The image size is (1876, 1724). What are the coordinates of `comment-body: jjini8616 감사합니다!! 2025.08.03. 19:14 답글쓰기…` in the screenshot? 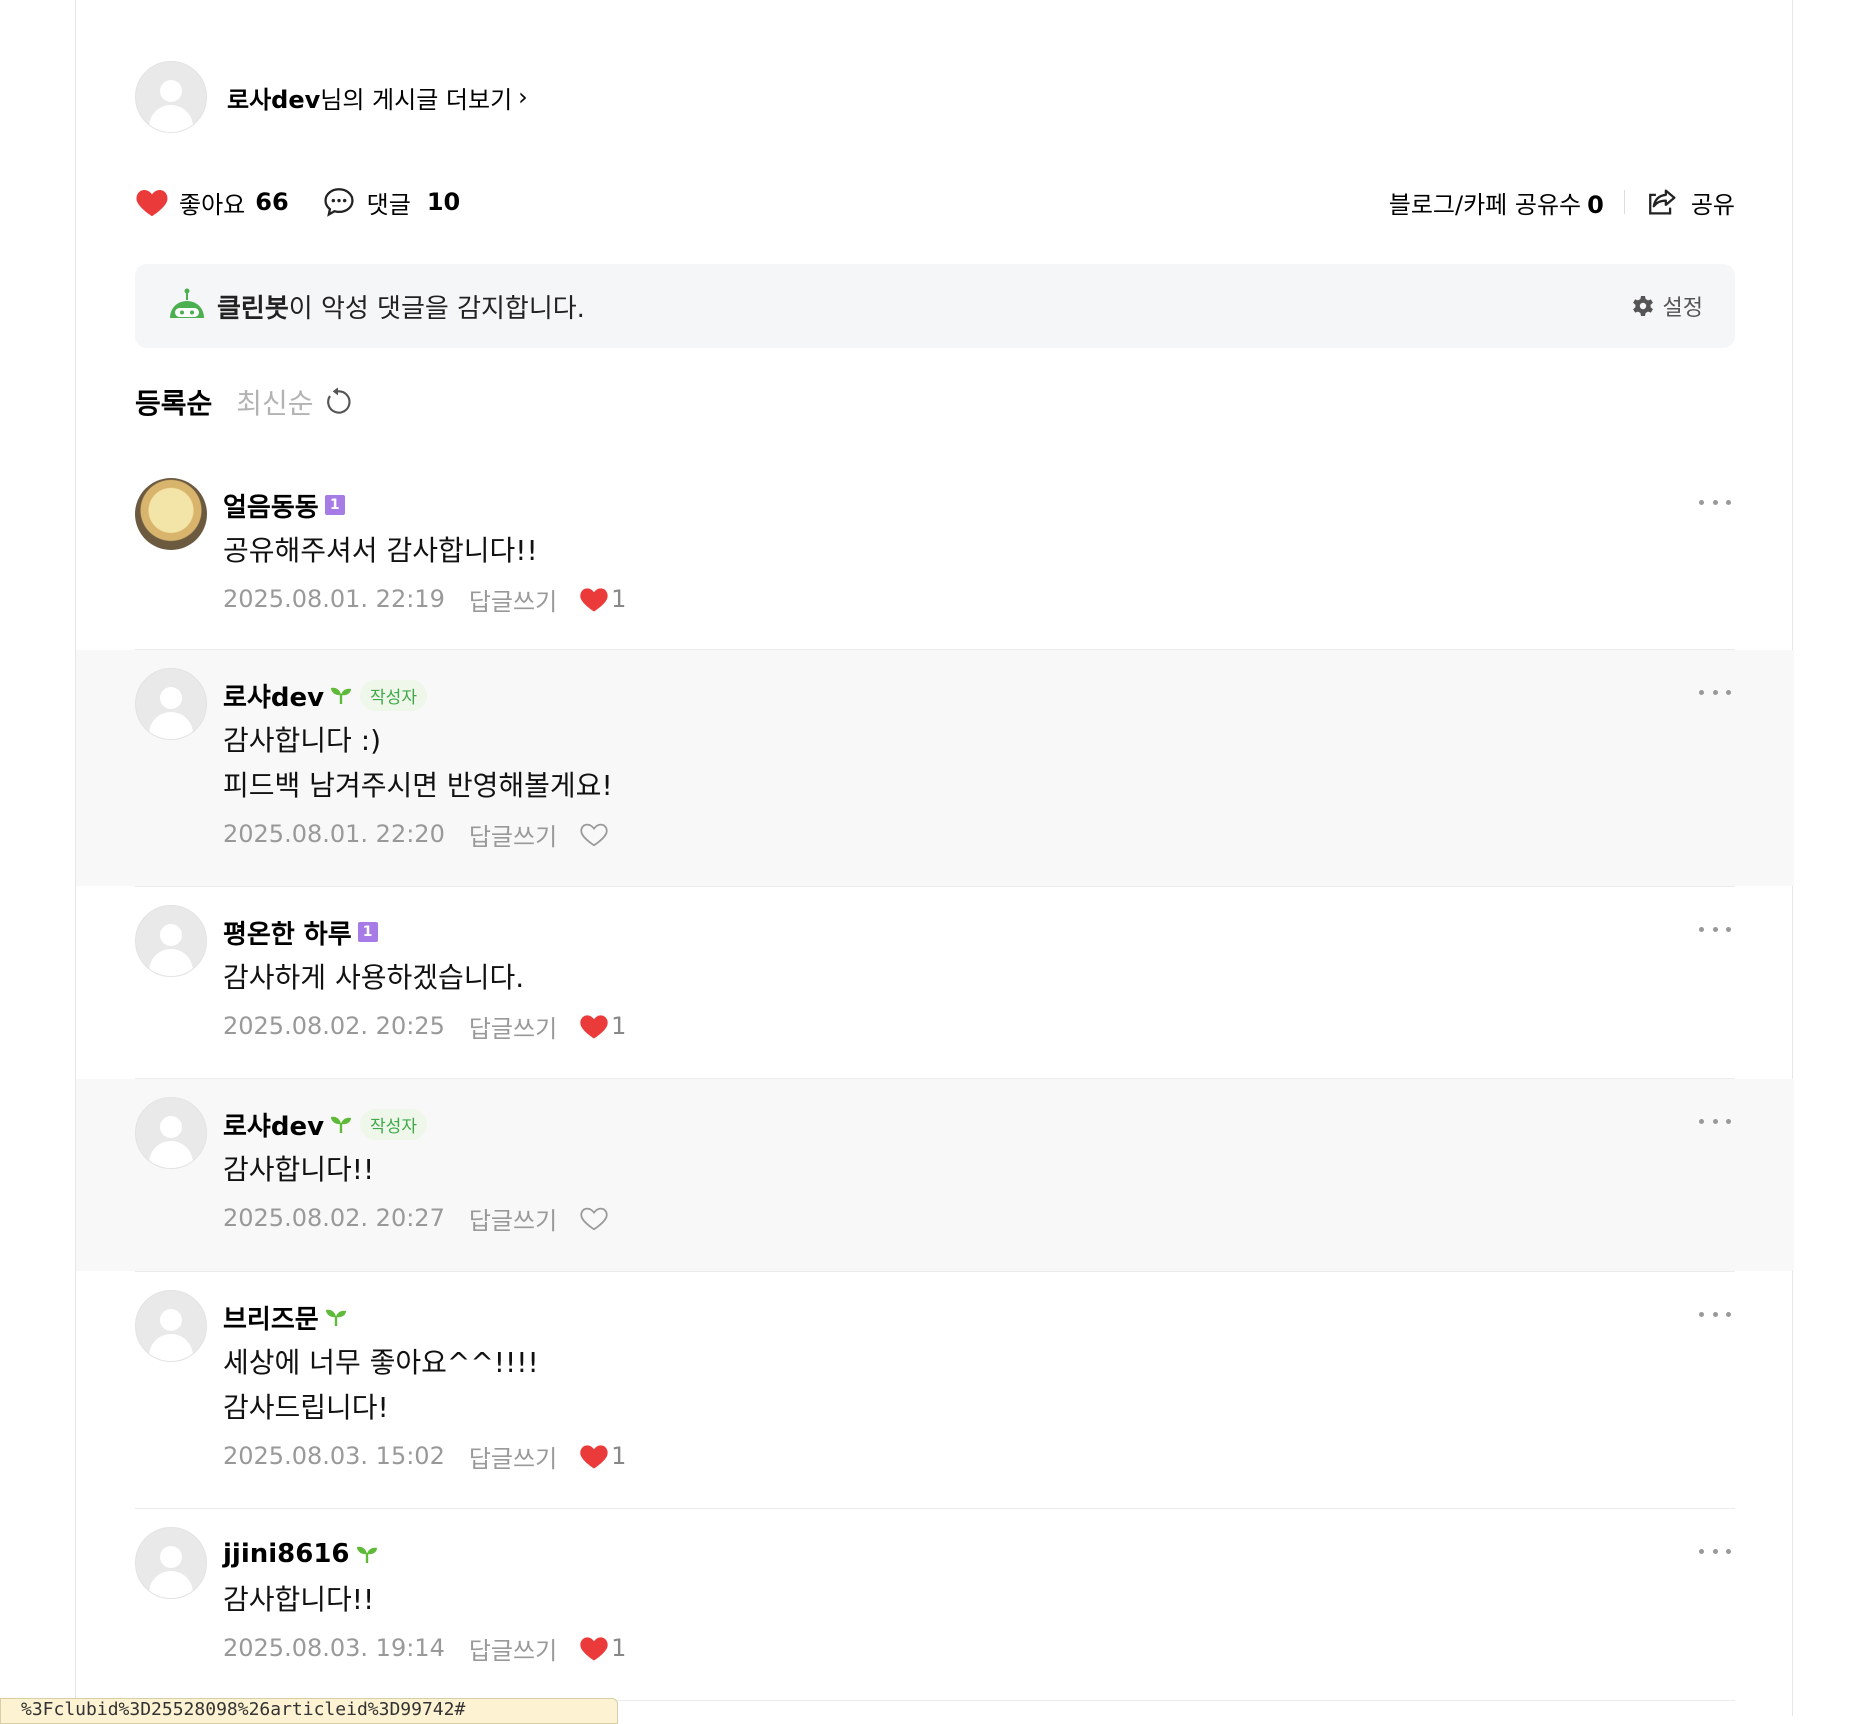 It's located at (979, 1602).